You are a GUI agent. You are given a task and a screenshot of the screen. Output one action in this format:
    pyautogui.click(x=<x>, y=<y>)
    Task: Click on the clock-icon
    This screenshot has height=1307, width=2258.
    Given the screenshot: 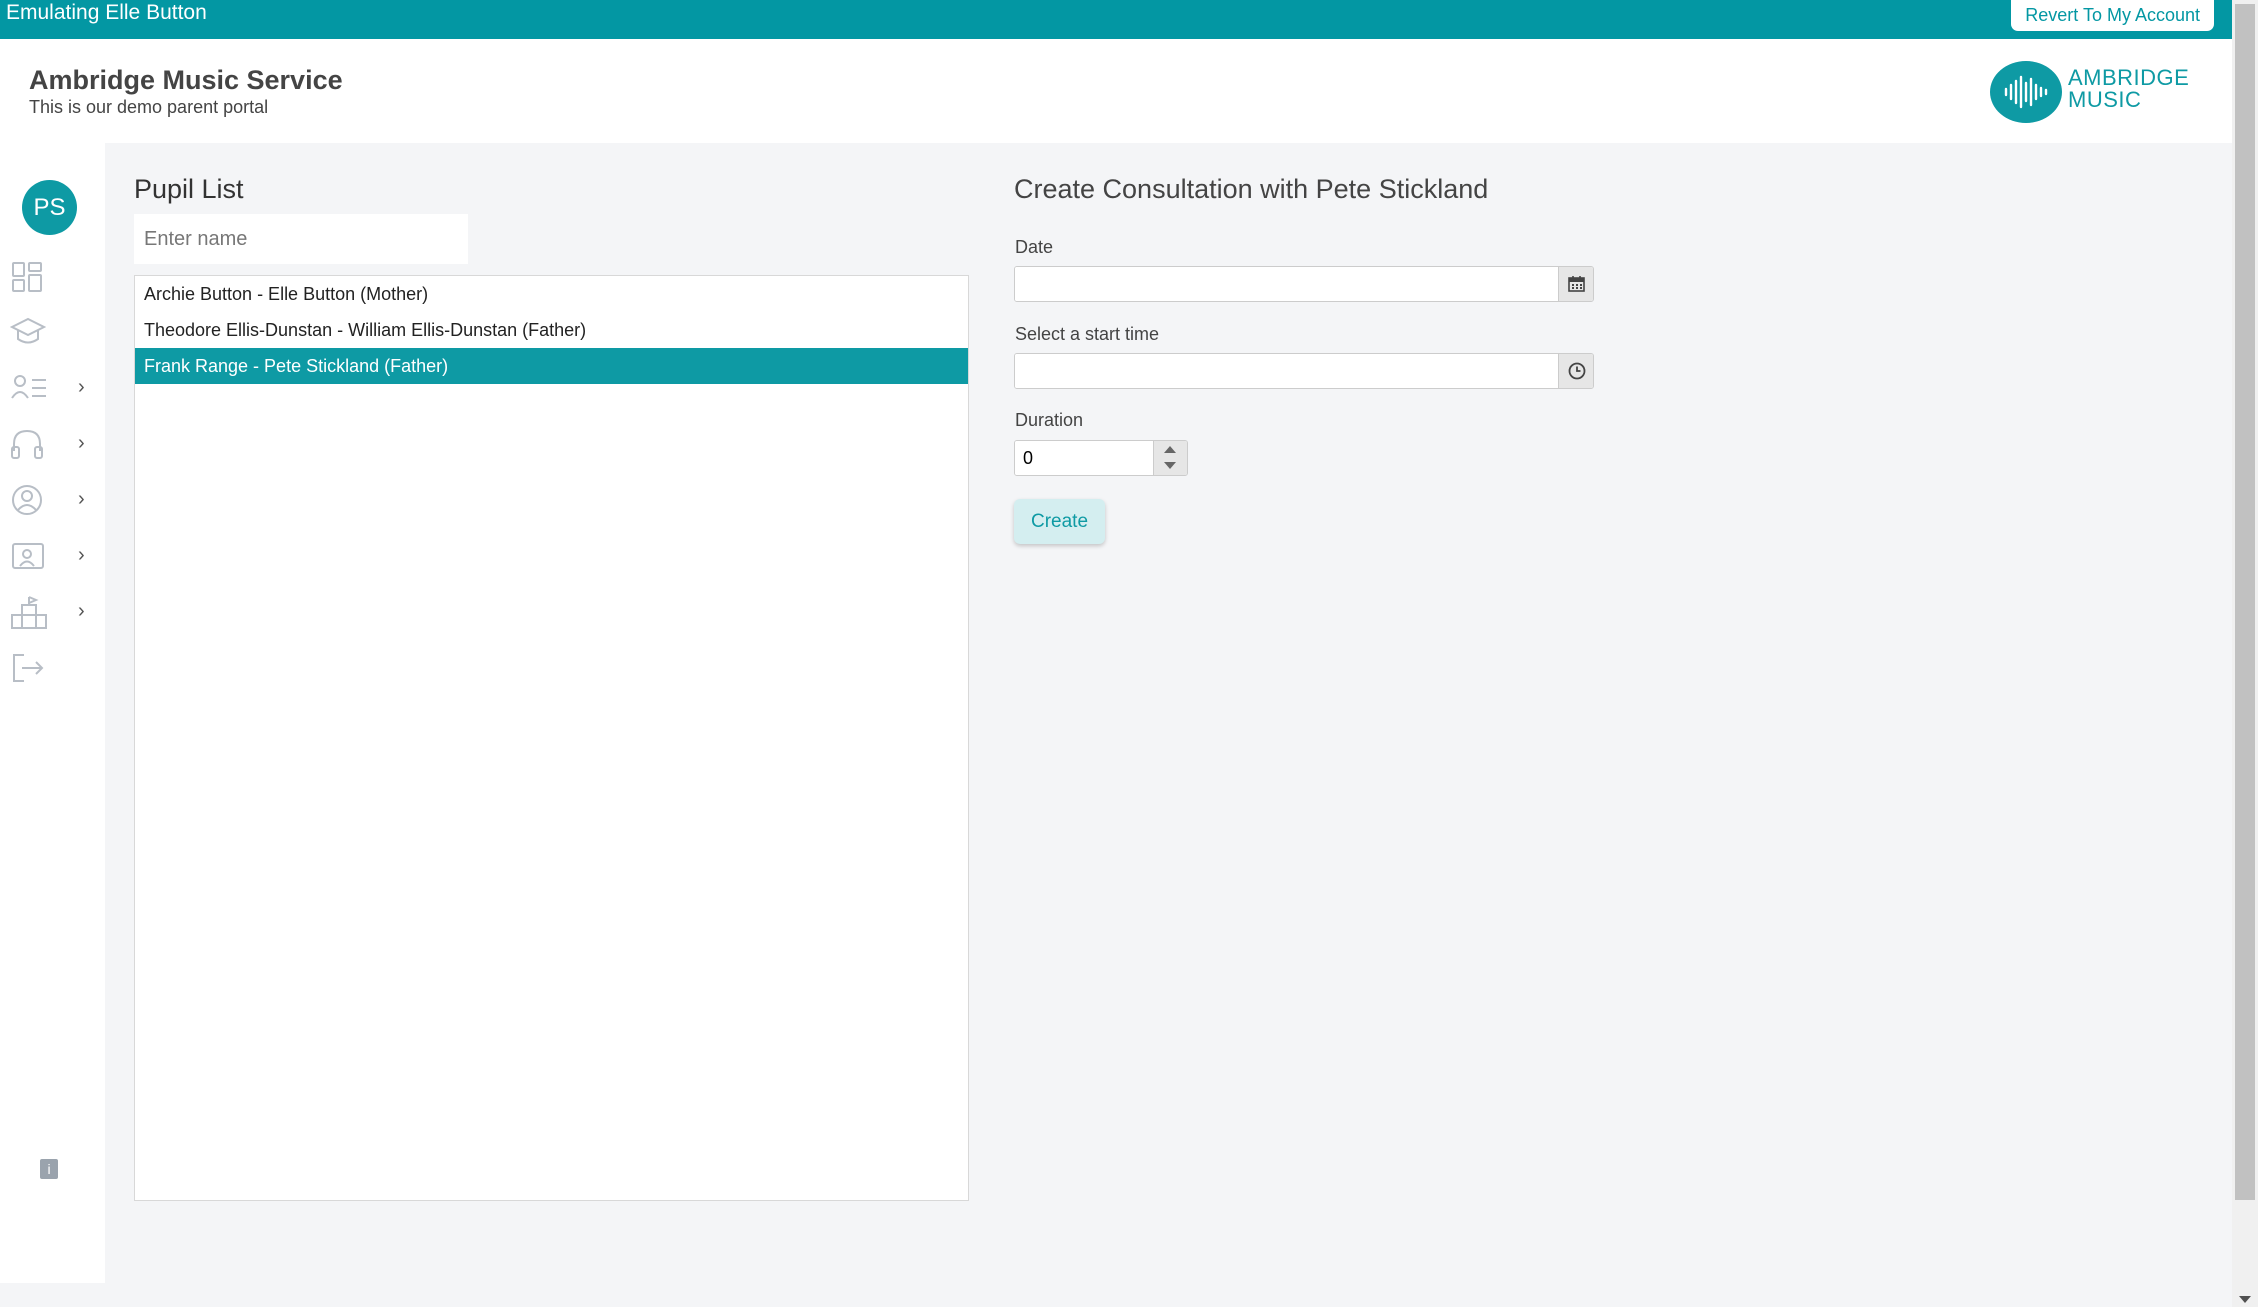 What is the action you would take?
    pyautogui.click(x=1577, y=371)
    